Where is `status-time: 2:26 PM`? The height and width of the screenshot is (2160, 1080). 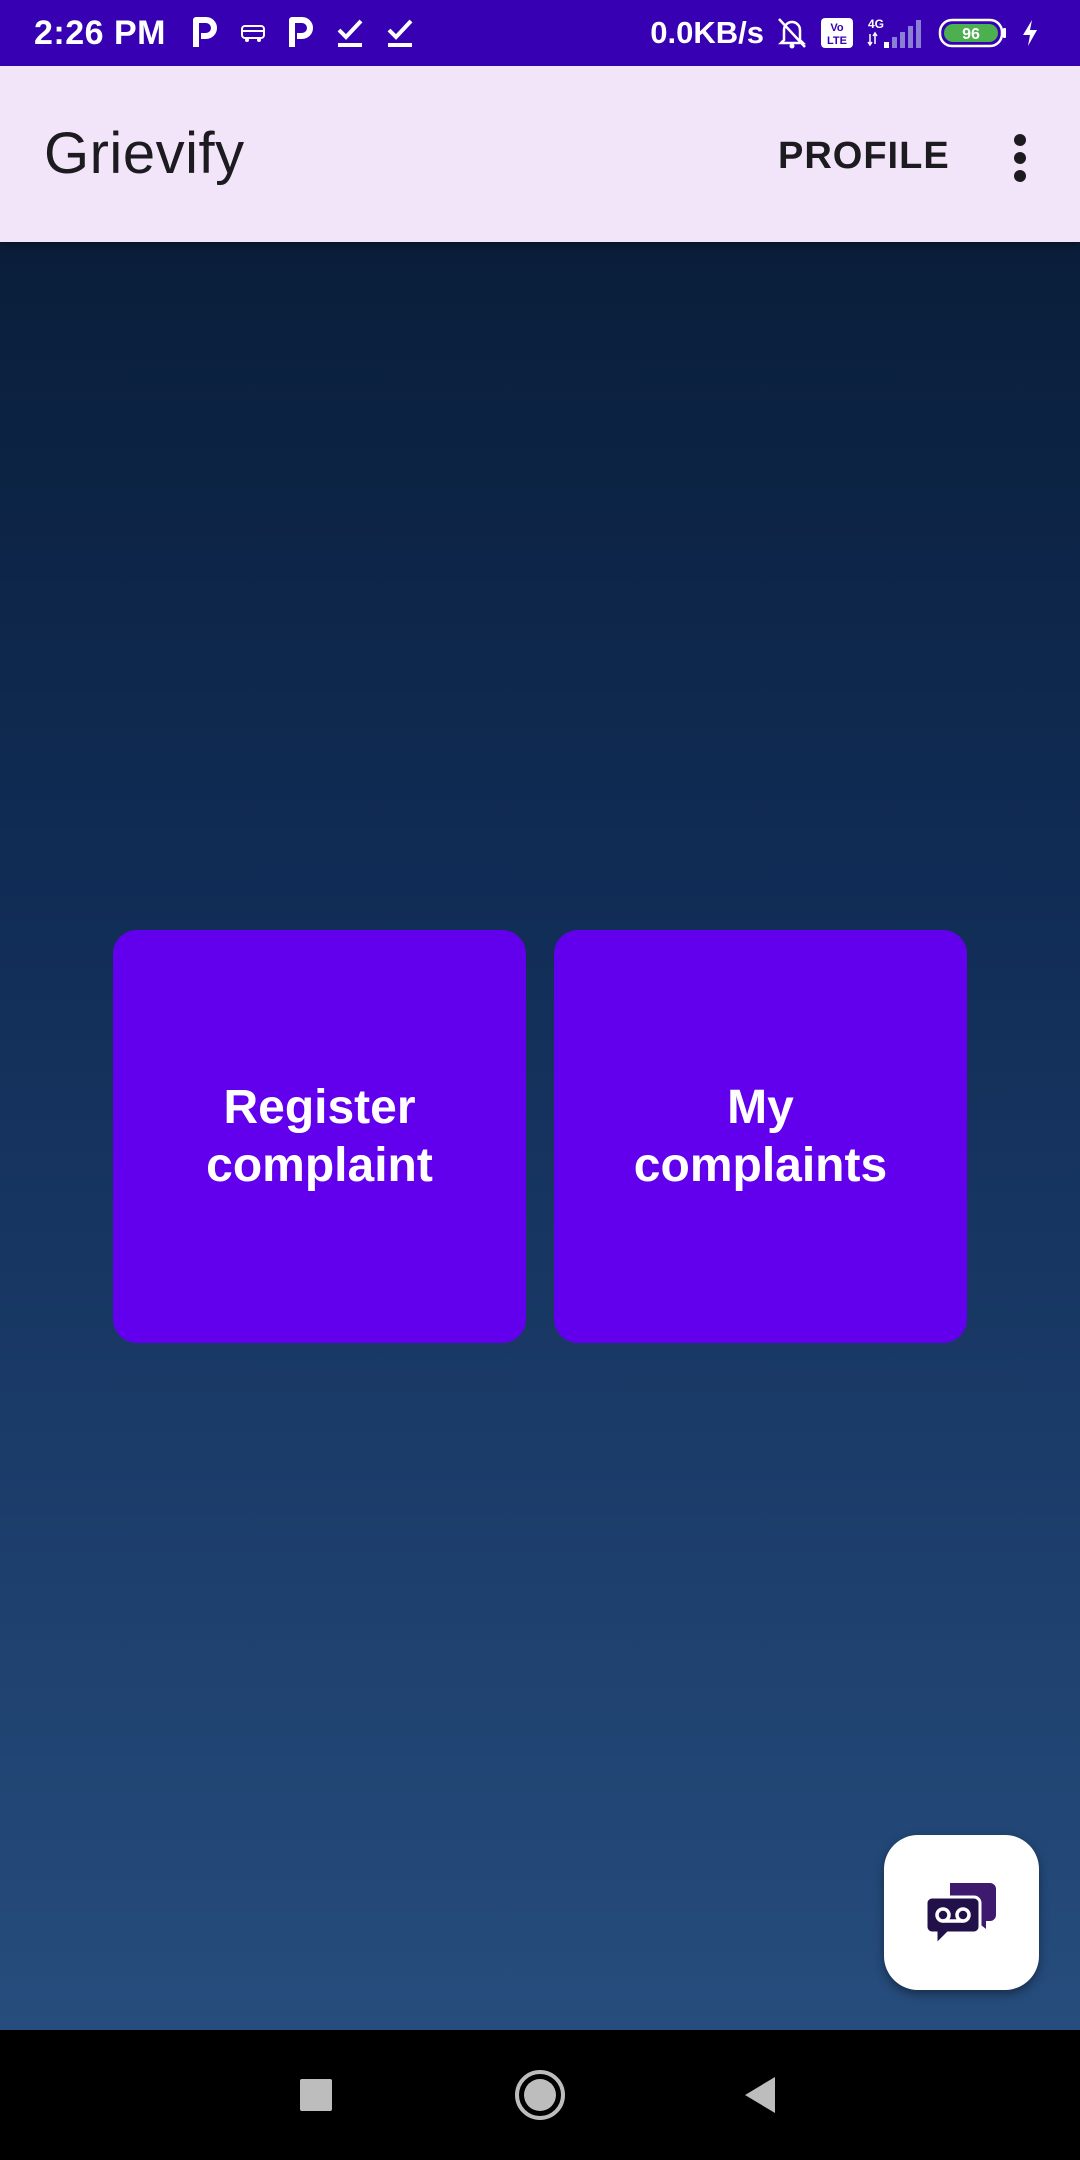
status-time: 2:26 PM is located at coordinates (100, 32).